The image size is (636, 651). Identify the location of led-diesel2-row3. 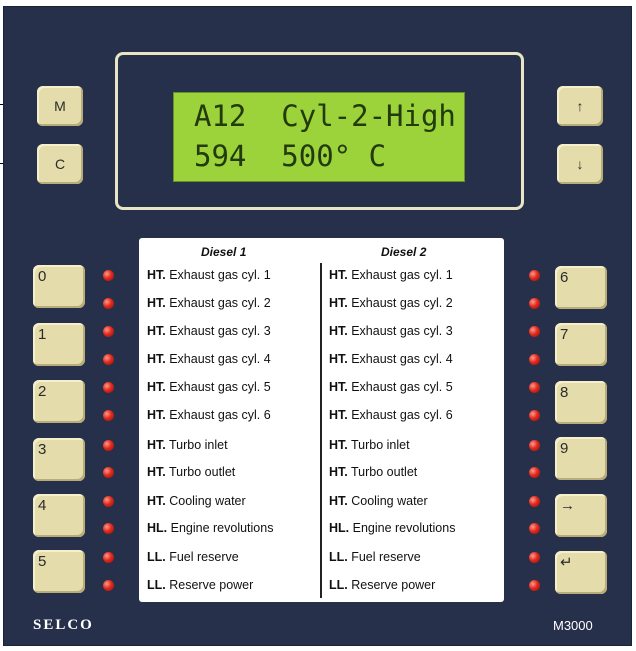
(534, 331).